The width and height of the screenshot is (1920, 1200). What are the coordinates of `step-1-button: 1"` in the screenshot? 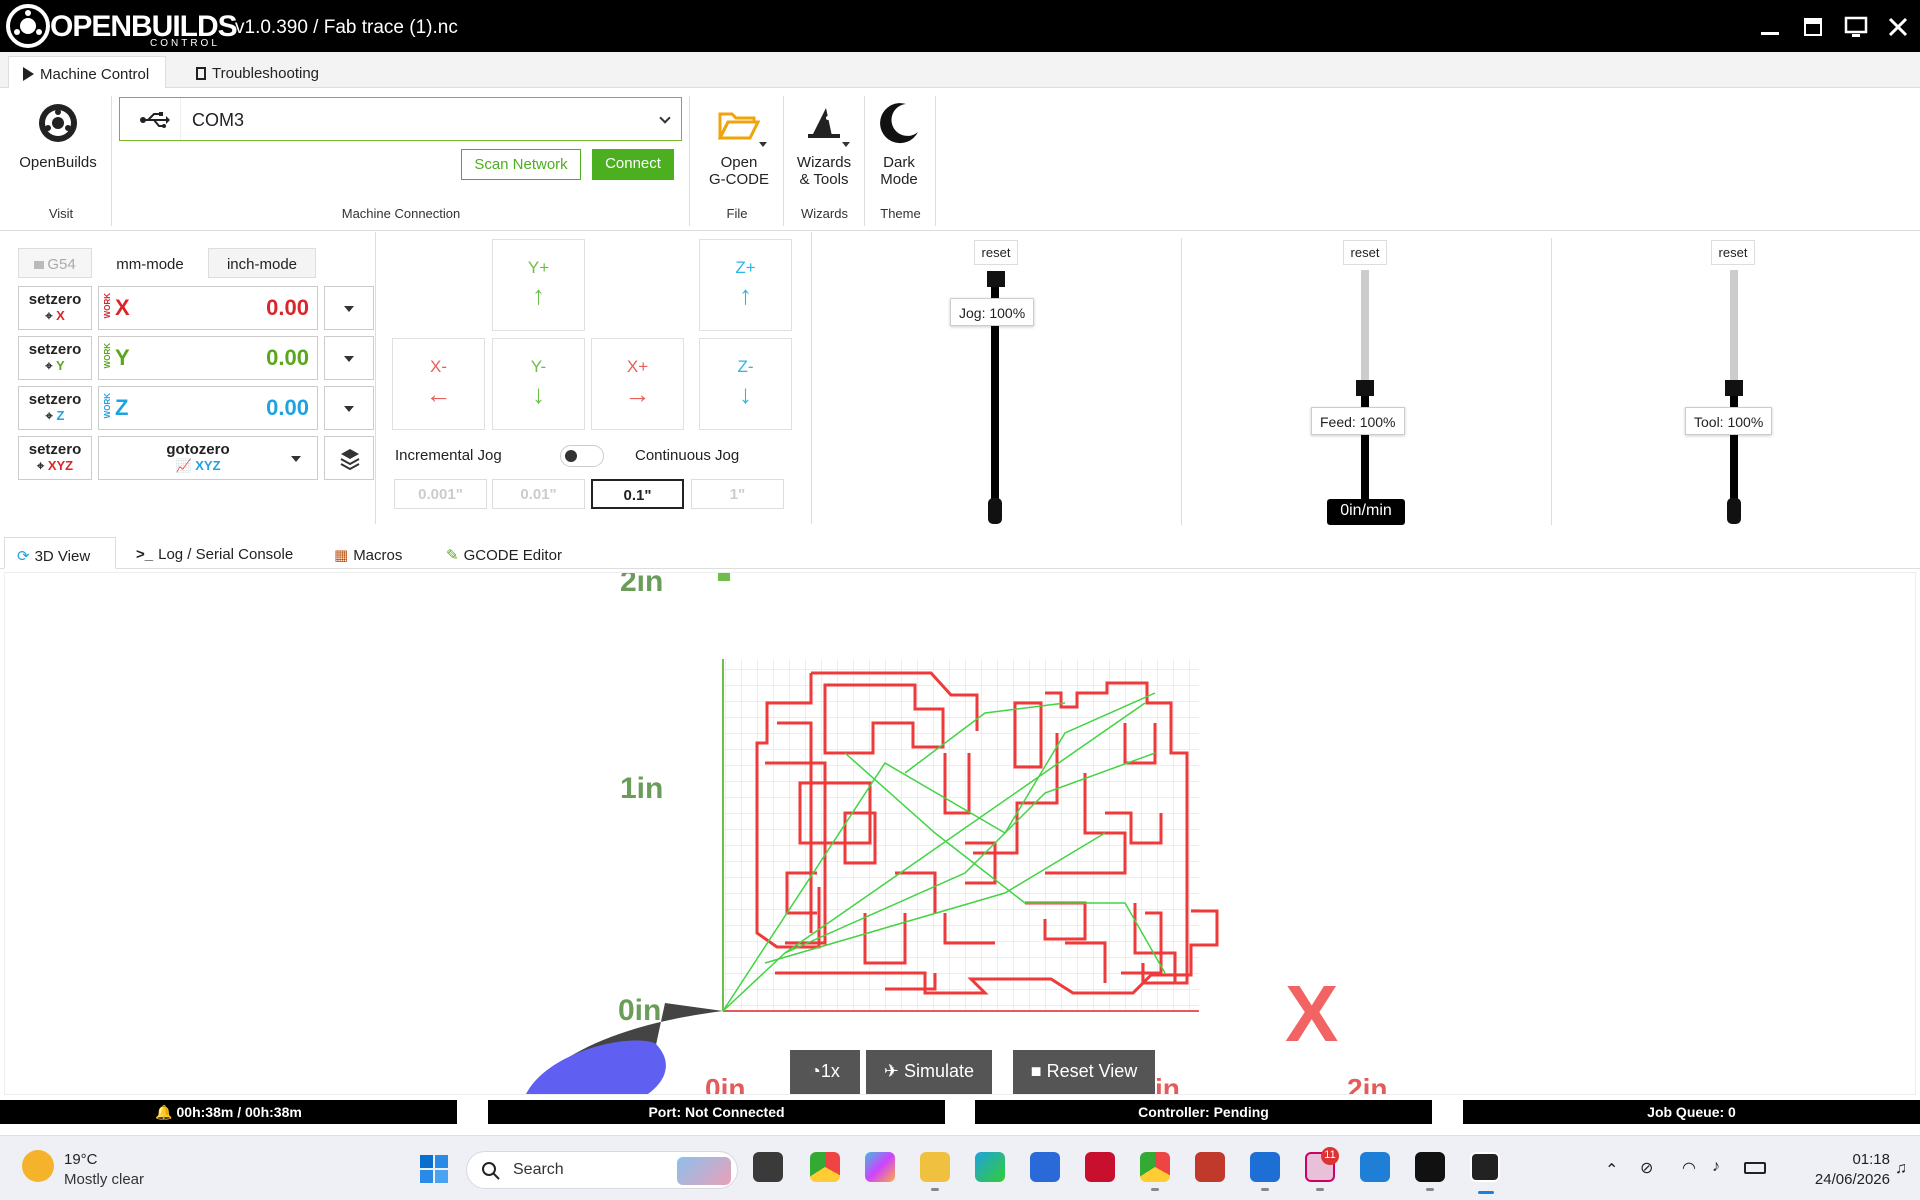 It's located at (737, 494).